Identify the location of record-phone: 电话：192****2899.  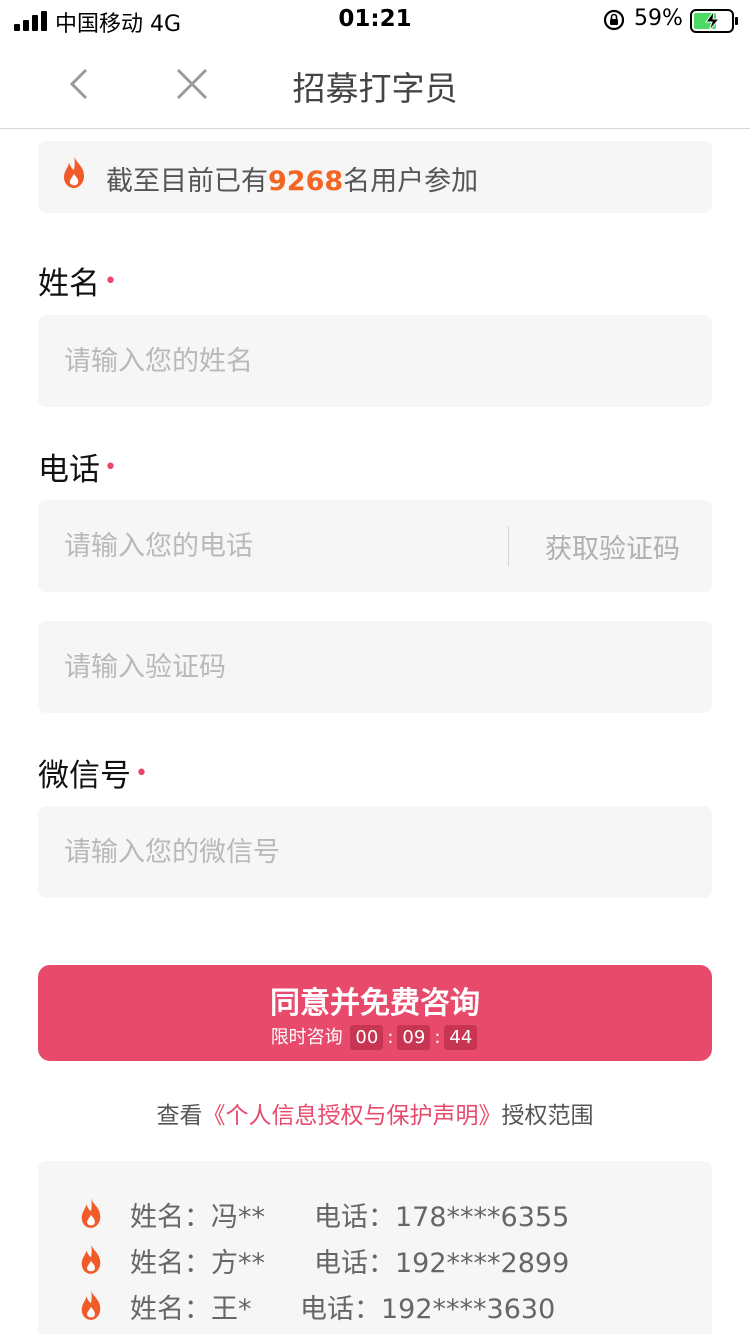
(442, 1263).